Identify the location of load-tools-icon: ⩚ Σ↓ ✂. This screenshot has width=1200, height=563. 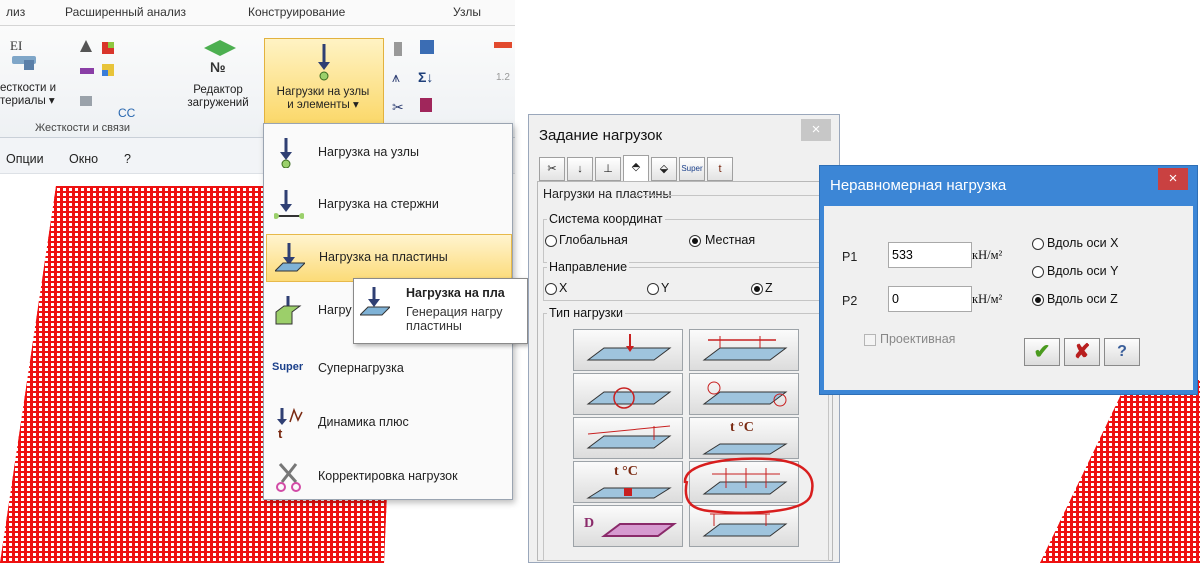
(430, 80).